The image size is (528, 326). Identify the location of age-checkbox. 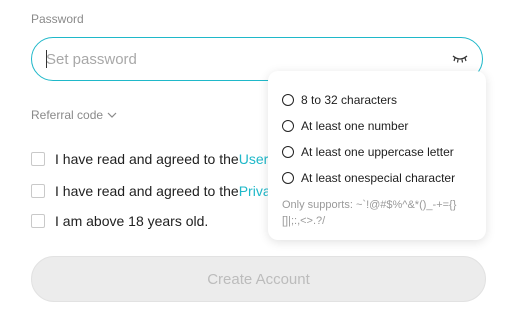
(38, 221).